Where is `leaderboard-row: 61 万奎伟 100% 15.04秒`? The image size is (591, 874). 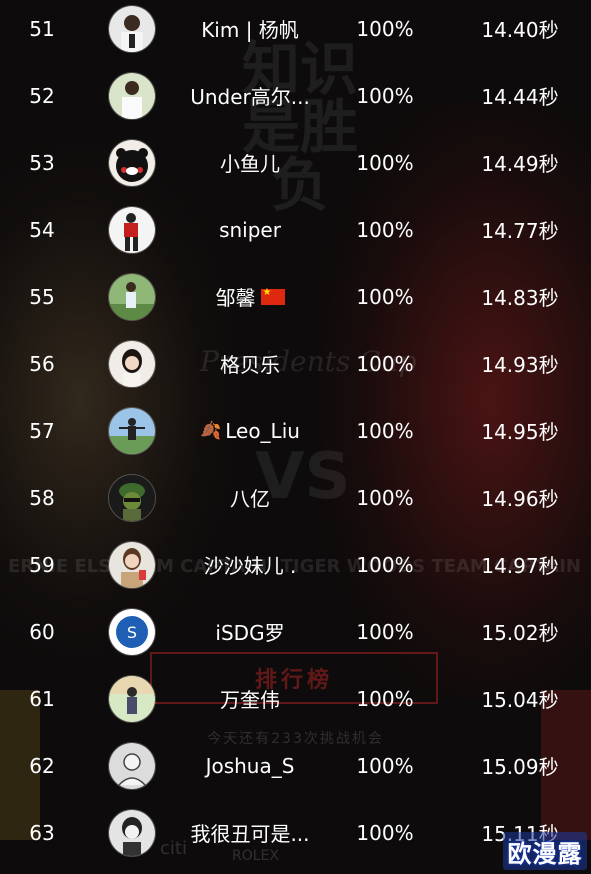
leaderboard-row: 61 万奎伟 100% 15.04秒 is located at coordinates (295, 698).